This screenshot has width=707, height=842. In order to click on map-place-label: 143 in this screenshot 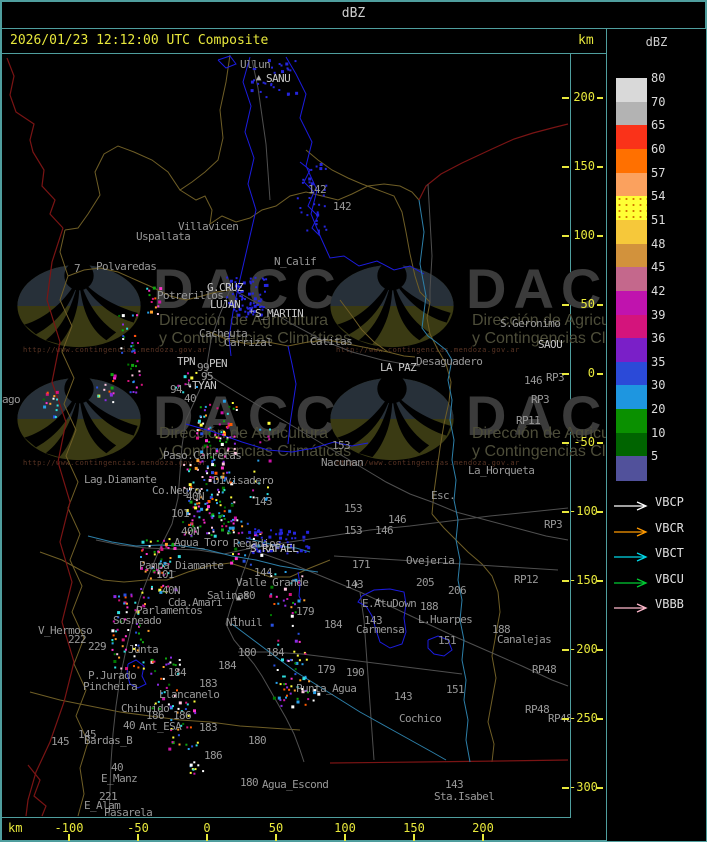, I will do `click(263, 501)`.